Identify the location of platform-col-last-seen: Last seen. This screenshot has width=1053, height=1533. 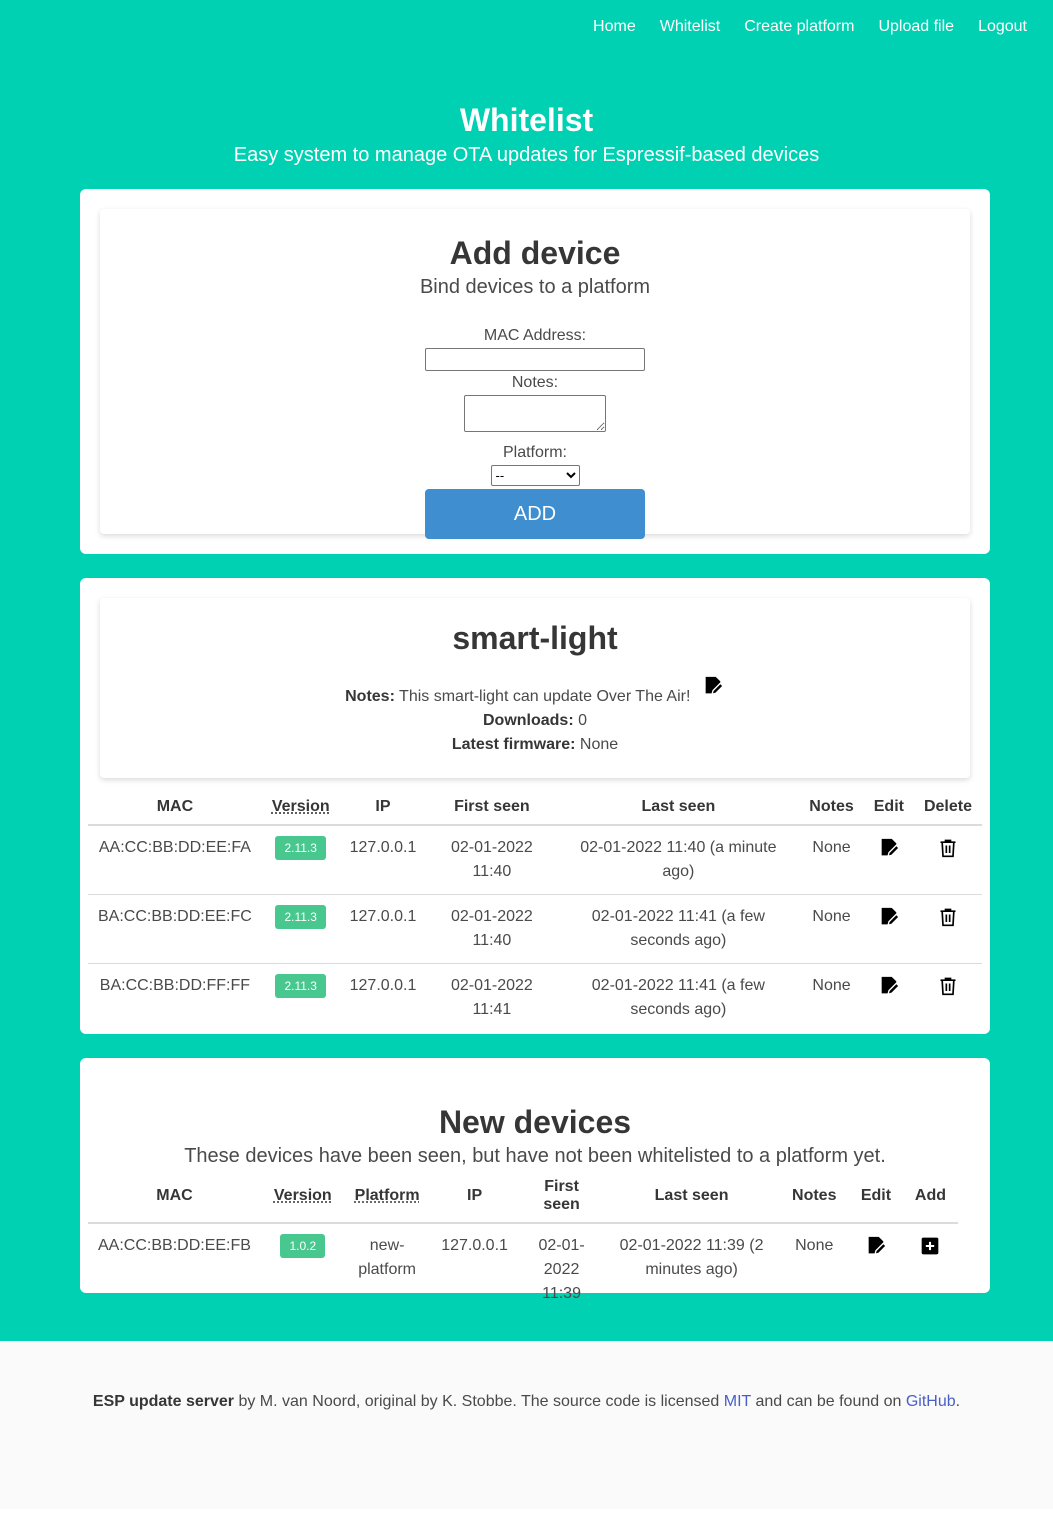
(678, 808).